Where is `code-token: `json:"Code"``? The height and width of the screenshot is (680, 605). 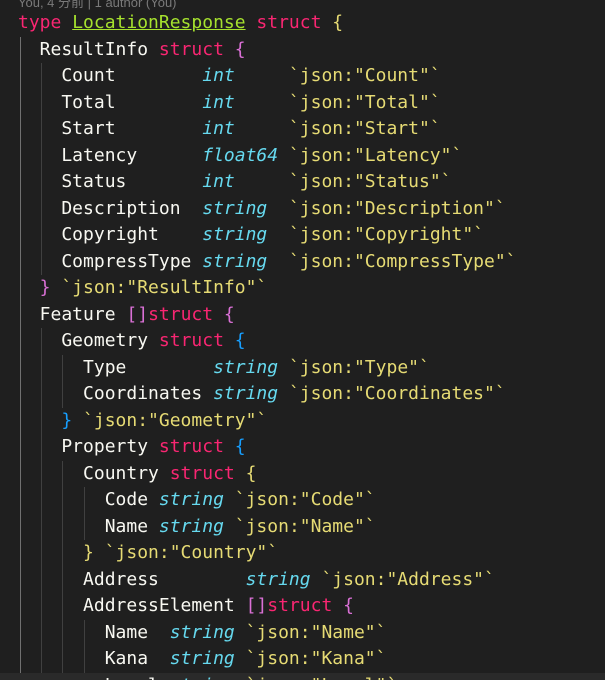
code-token: `json:"Code"` is located at coordinates (299, 499).